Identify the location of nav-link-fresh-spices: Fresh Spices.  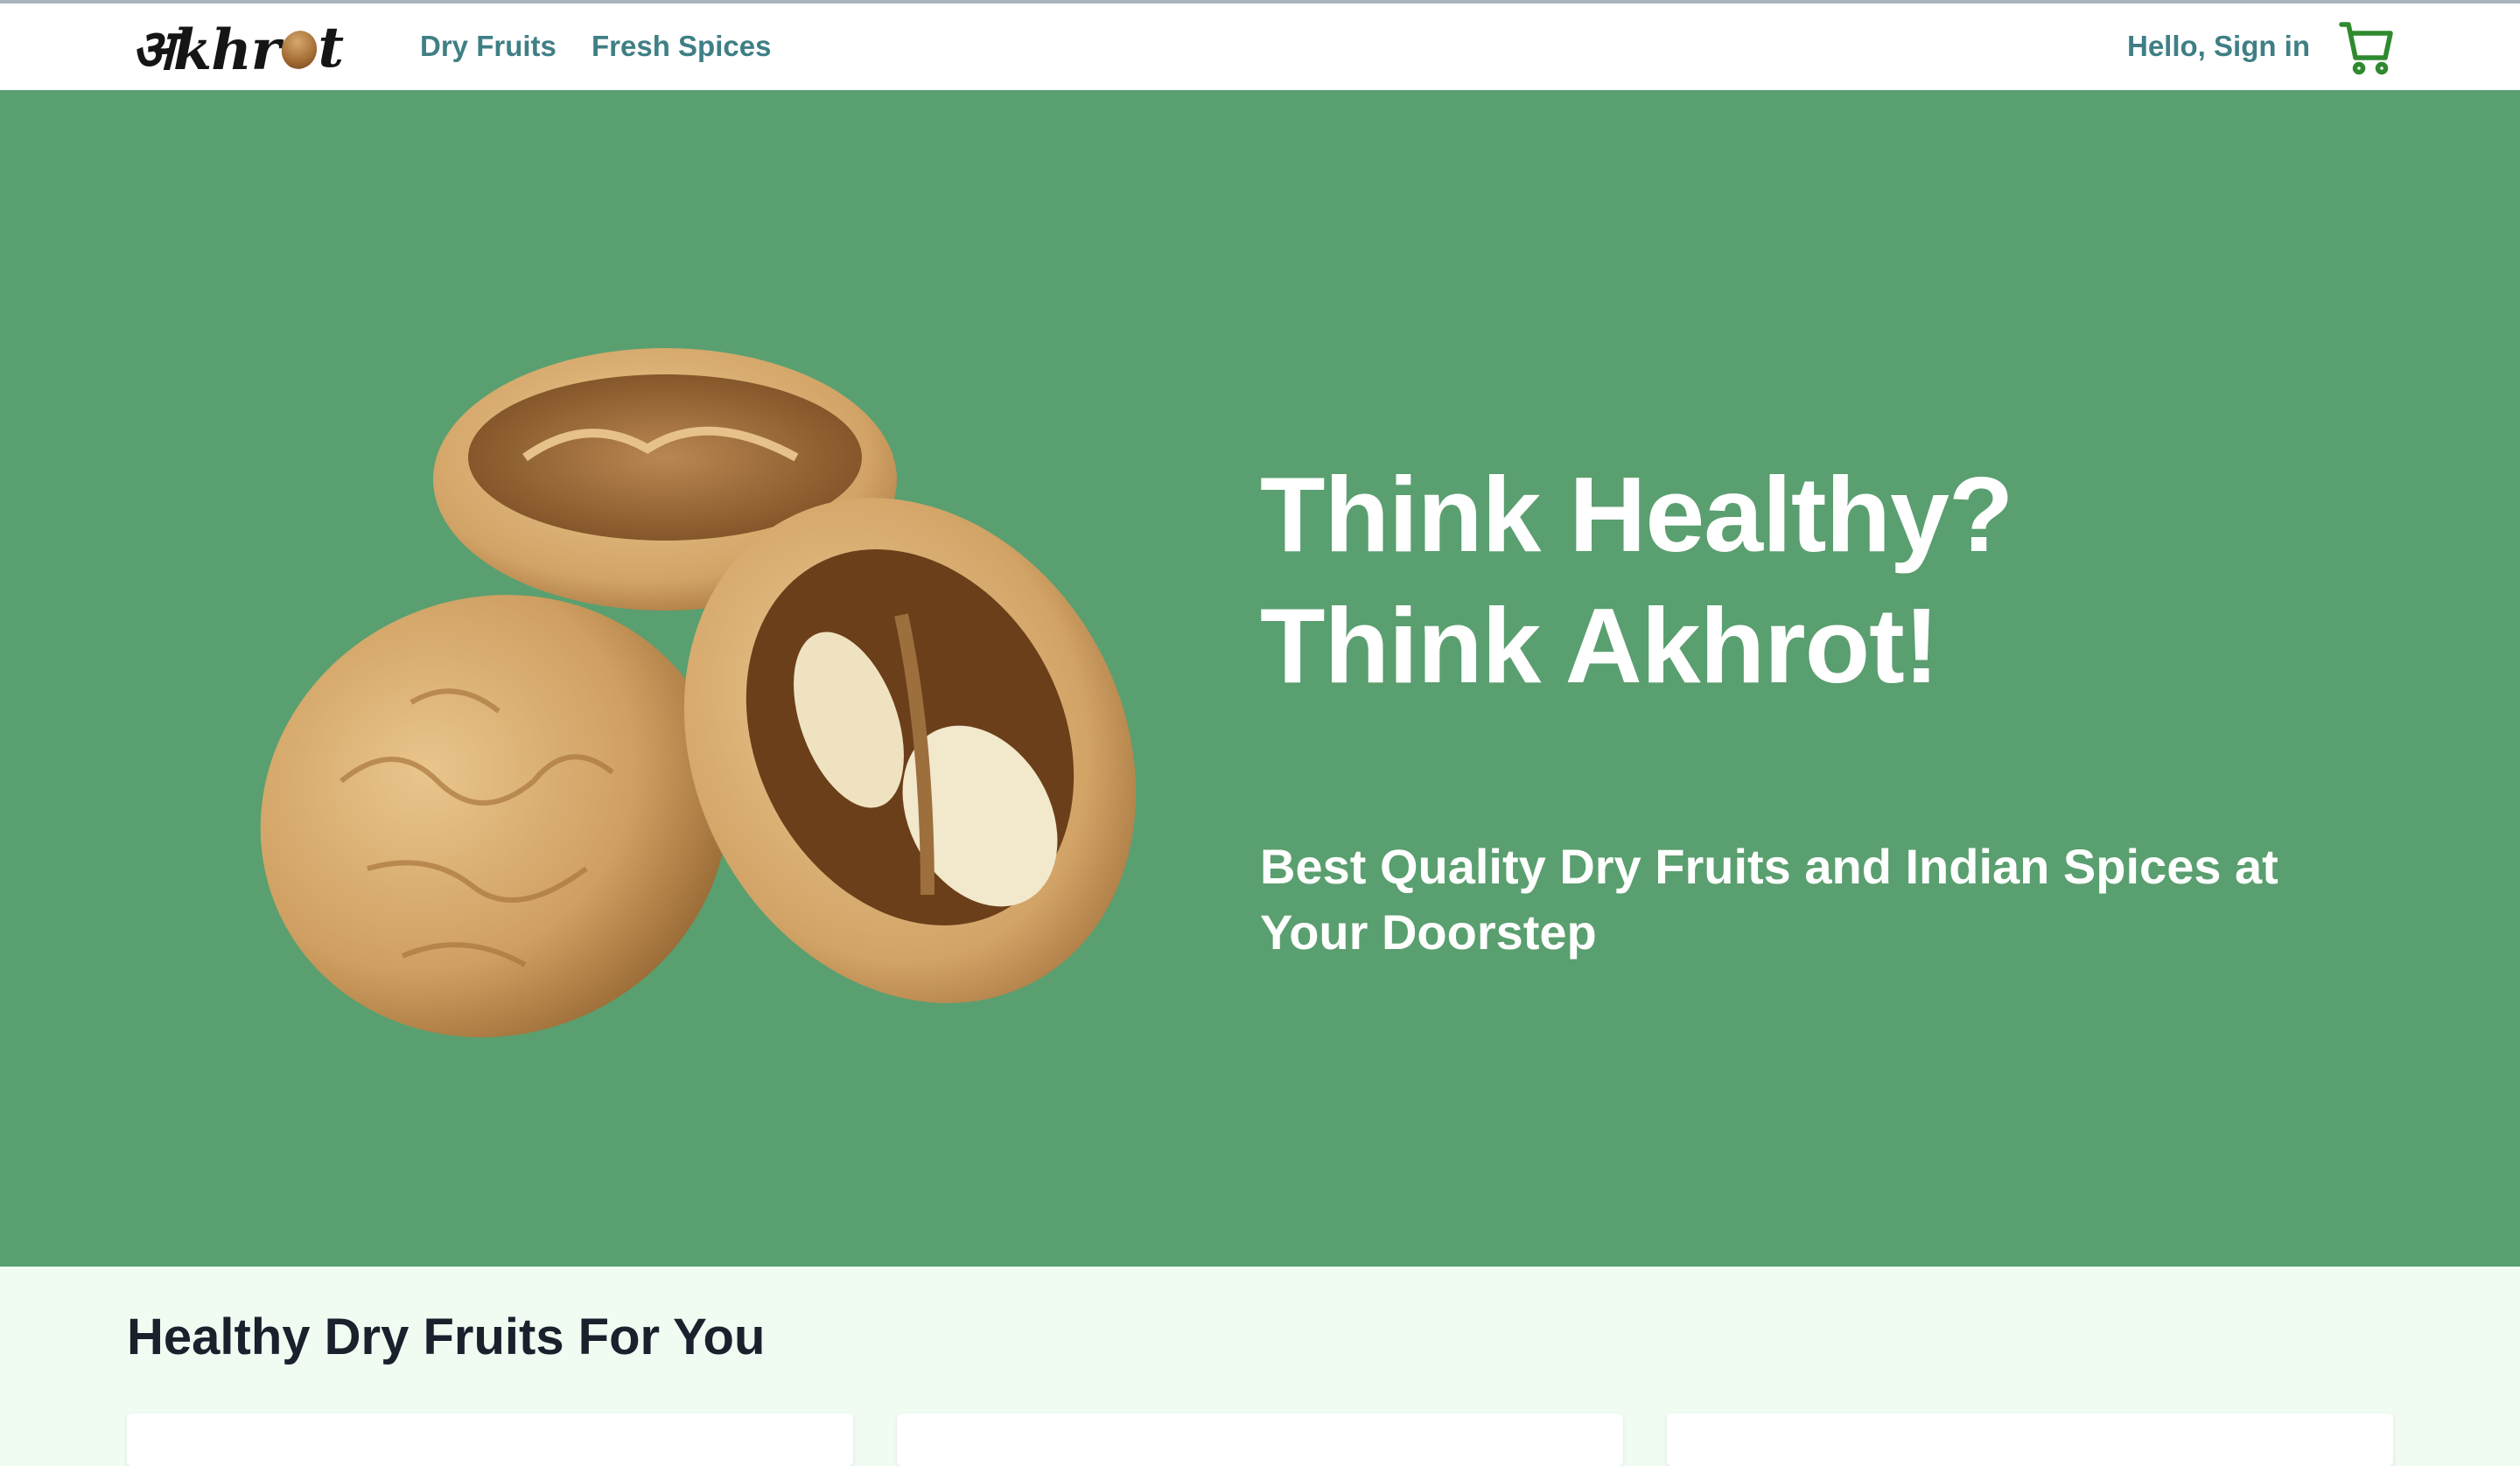
(681, 47).